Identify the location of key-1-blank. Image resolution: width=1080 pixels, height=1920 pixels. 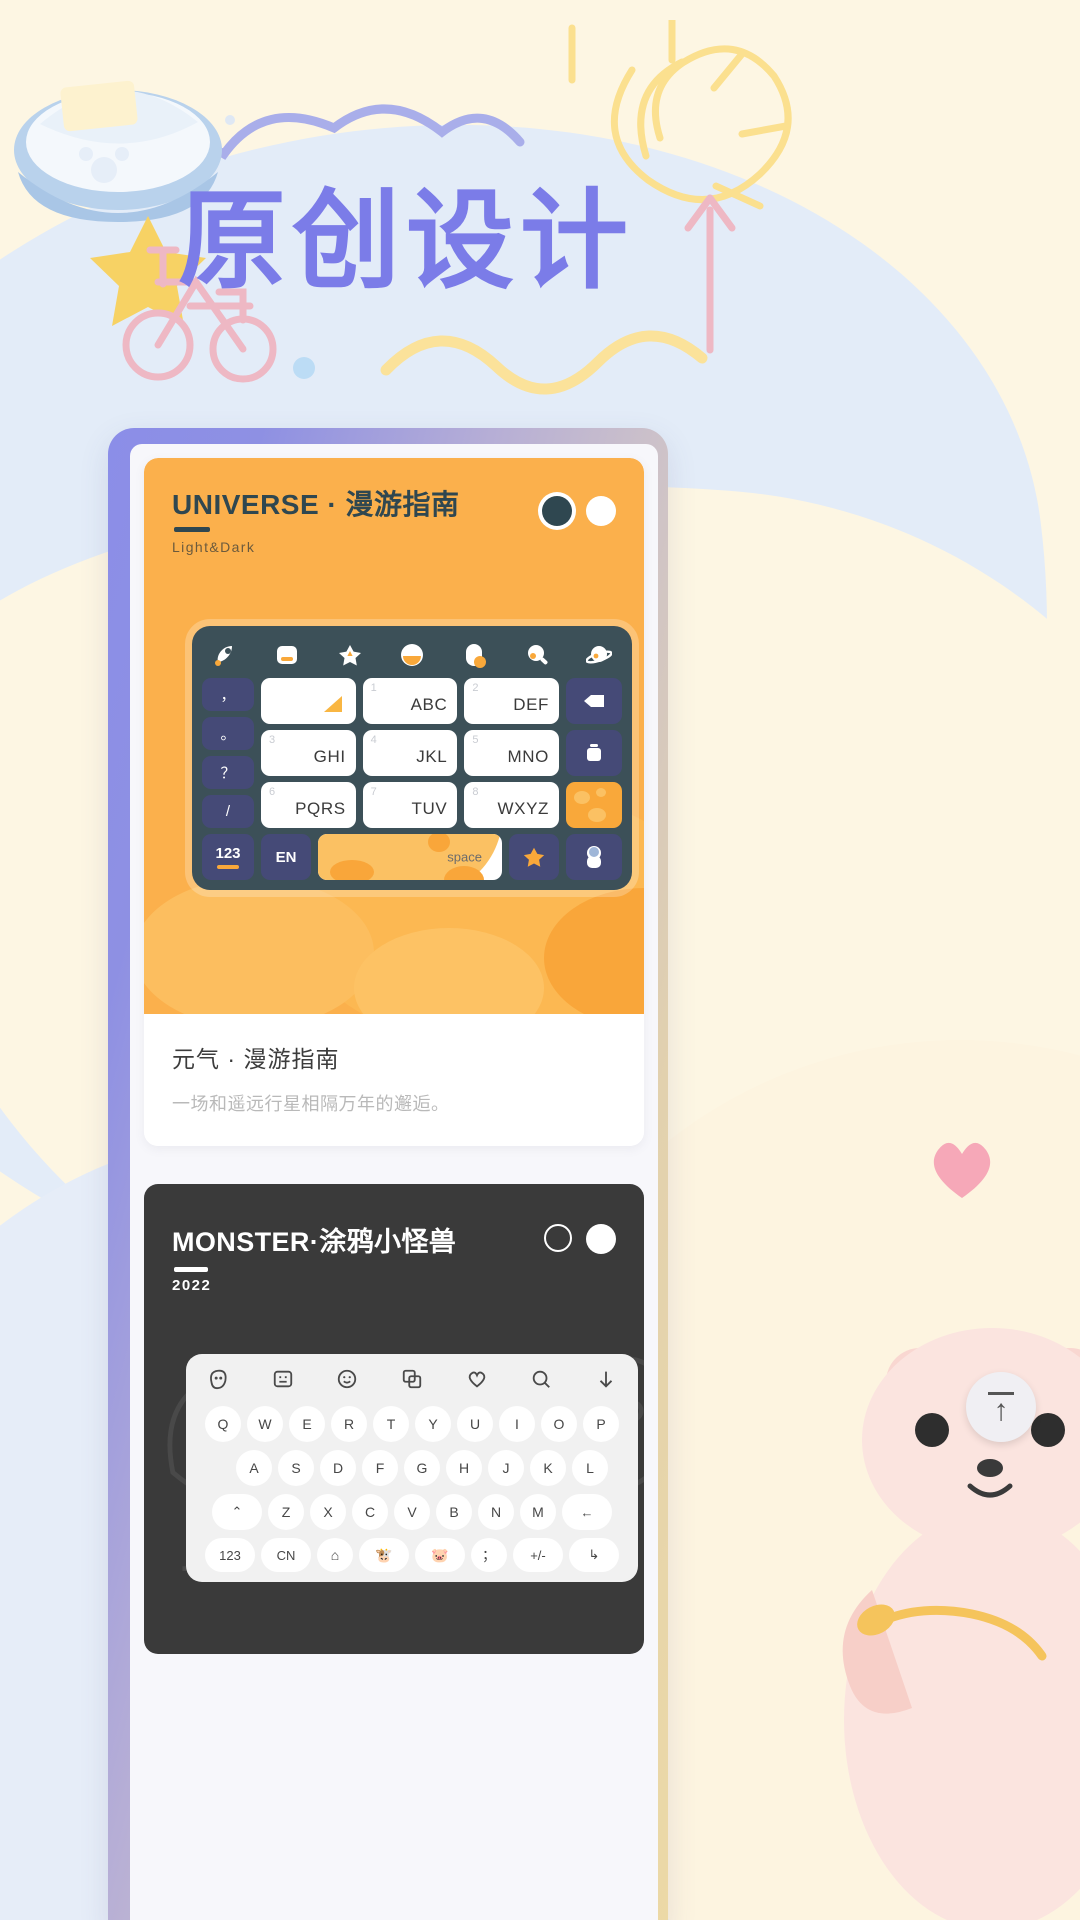
(308, 701).